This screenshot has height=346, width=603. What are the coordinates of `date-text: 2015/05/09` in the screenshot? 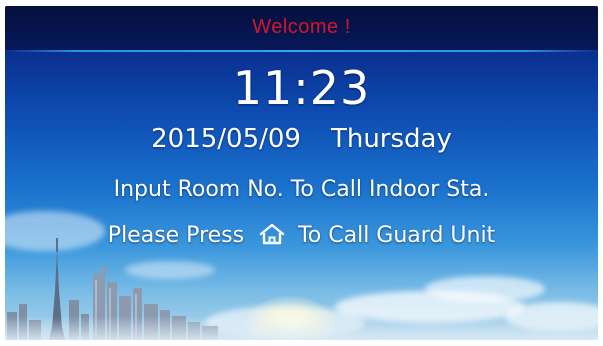 It's located at (226, 139).